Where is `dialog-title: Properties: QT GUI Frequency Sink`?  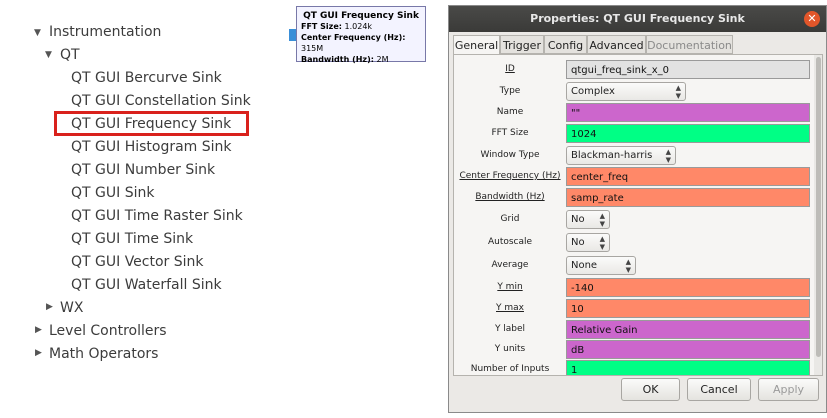 dialog-title: Properties: QT GUI Frequency Sink is located at coordinates (637, 18).